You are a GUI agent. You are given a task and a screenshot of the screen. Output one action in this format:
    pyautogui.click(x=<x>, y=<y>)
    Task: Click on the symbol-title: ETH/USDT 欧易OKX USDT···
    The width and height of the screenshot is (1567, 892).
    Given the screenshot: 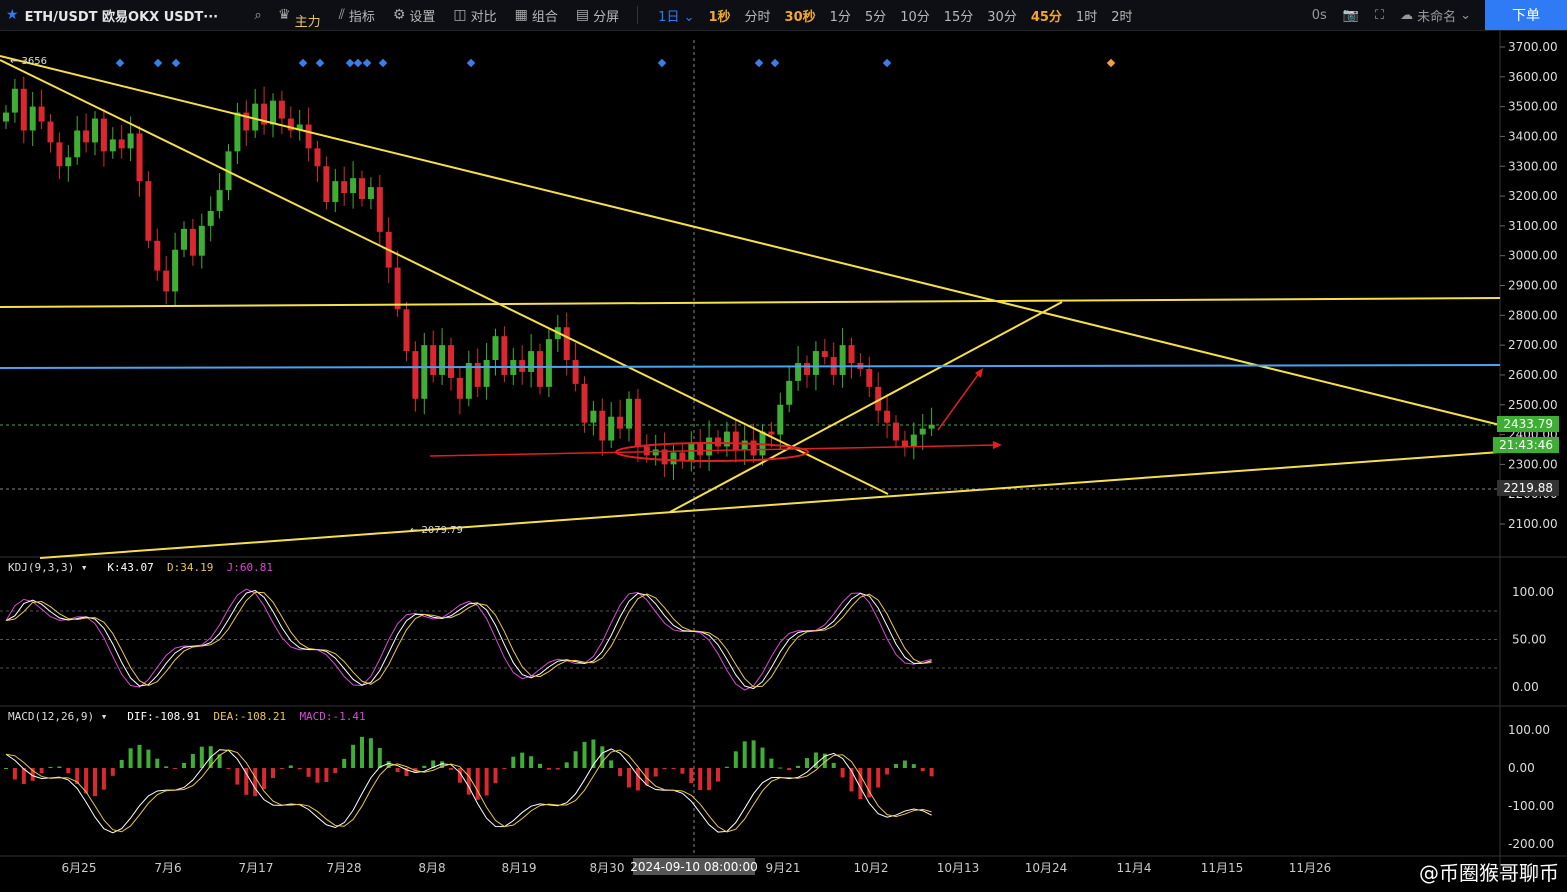 What is the action you would take?
    pyautogui.click(x=122, y=15)
    